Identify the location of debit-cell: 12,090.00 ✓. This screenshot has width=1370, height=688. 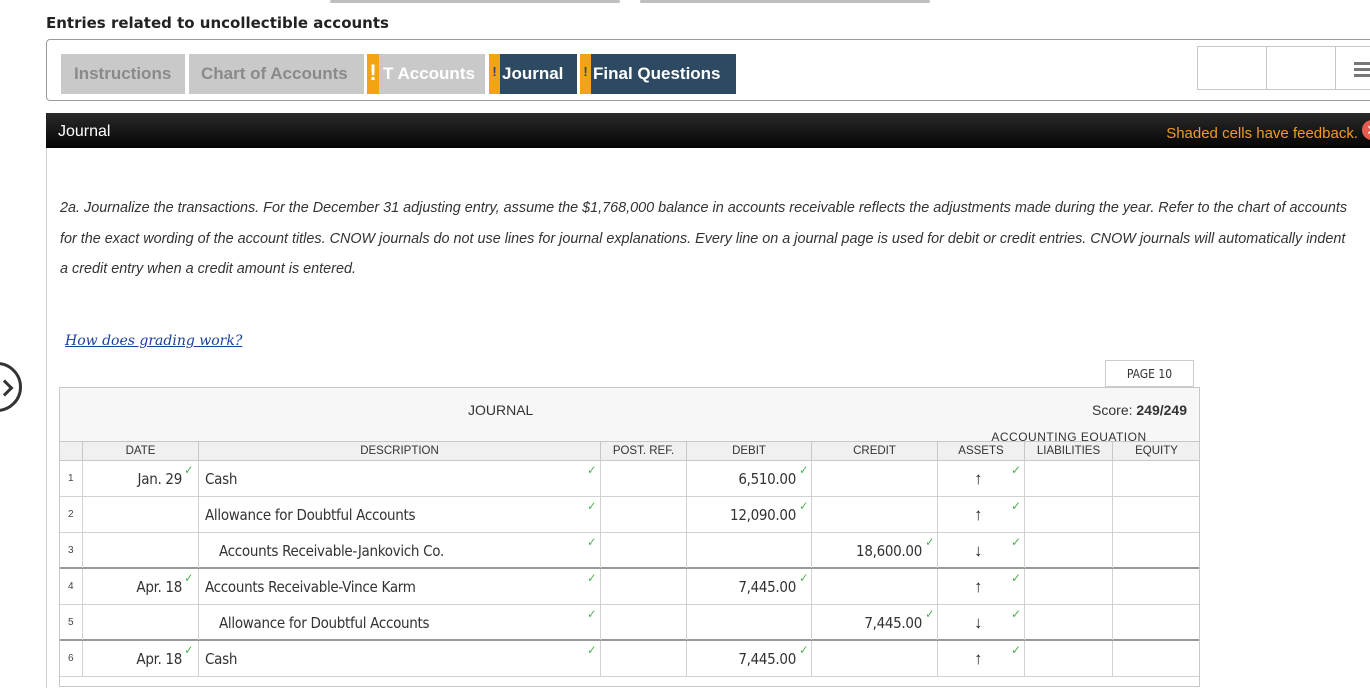
(748, 514).